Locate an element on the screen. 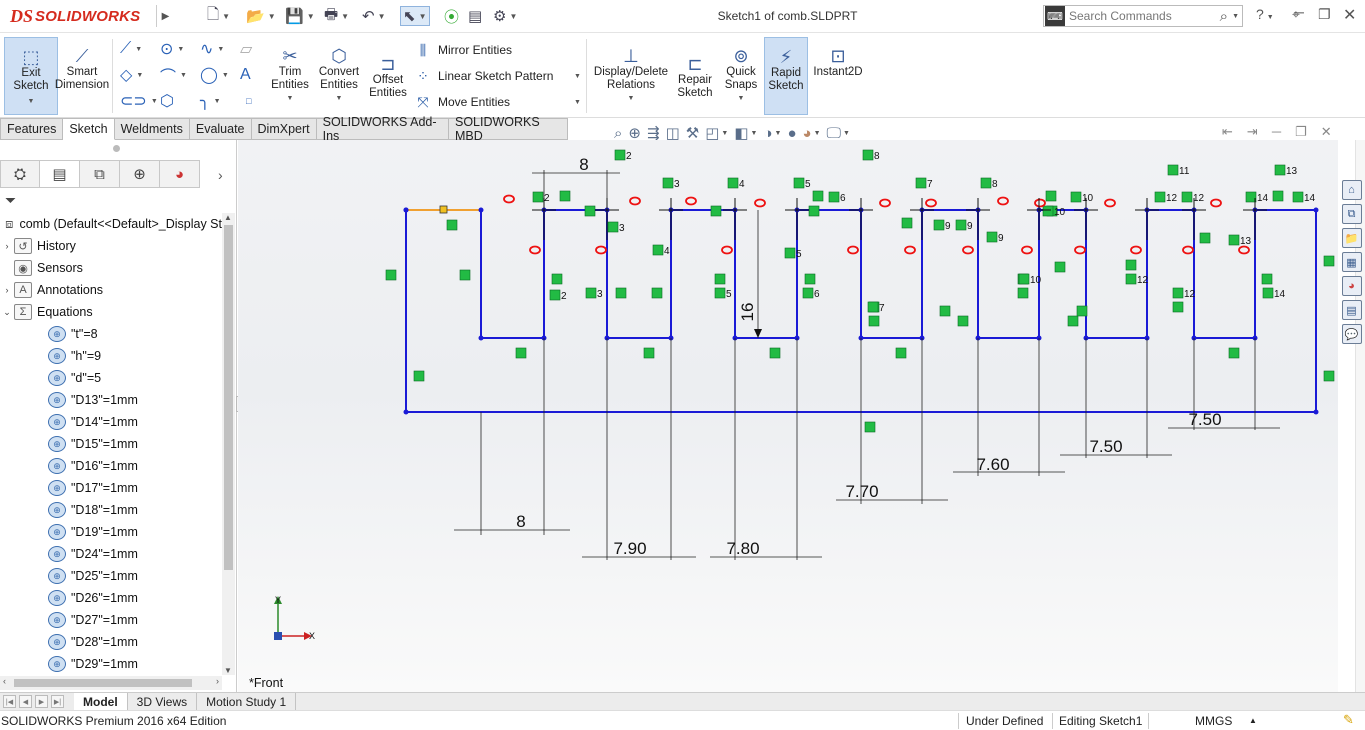  tab-dimxpert: DimXpert is located at coordinates (284, 129).